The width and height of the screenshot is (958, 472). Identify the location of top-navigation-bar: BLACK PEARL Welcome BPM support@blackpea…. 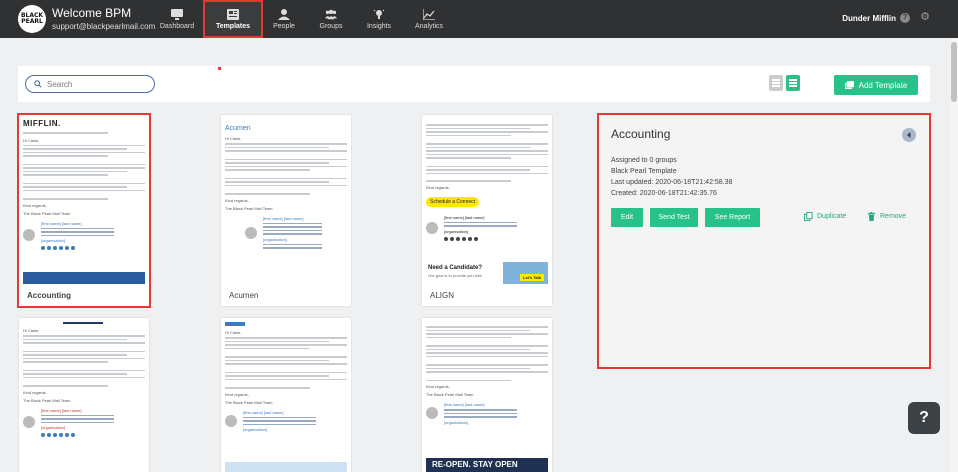
(479, 19).